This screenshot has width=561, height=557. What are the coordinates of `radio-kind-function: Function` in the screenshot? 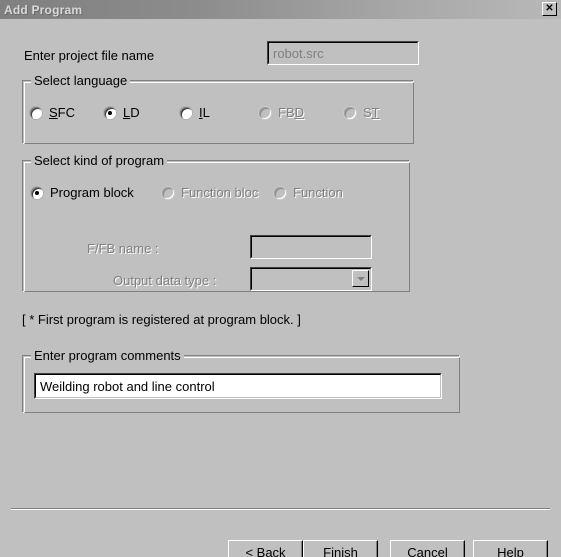 It's located at (308, 192).